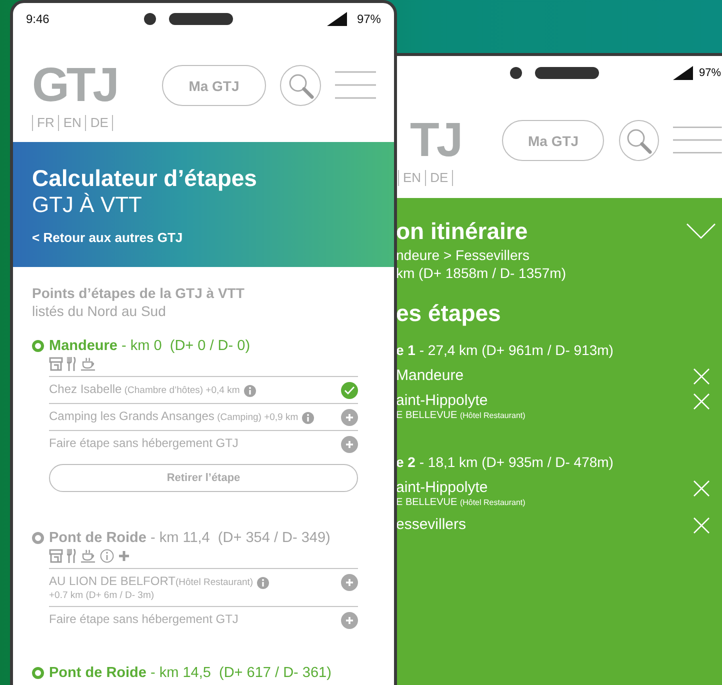 The height and width of the screenshot is (685, 722). What do you see at coordinates (144, 390) in the screenshot?
I see `lodging-option: Chez Isabelle (Chambre d’hôtes) +0,4 km` at bounding box center [144, 390].